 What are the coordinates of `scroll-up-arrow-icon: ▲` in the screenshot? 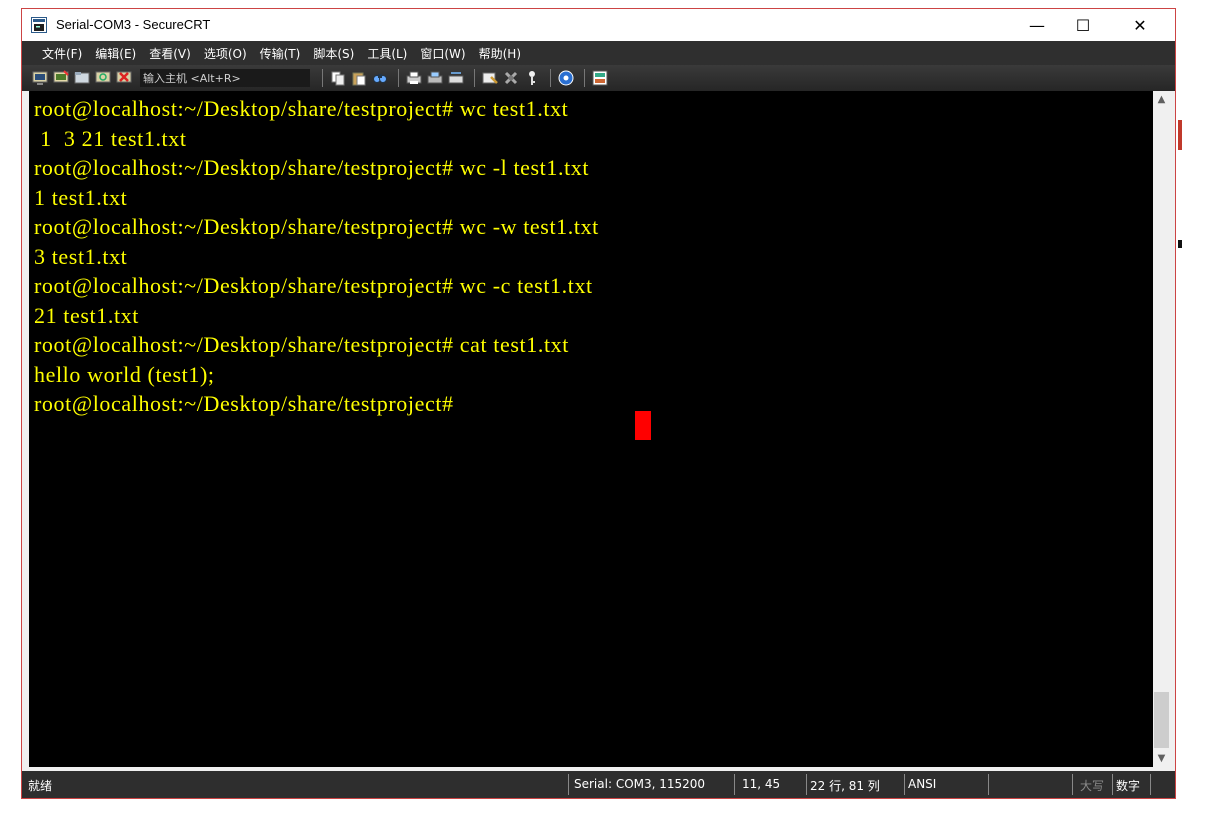 It's located at (1161, 99).